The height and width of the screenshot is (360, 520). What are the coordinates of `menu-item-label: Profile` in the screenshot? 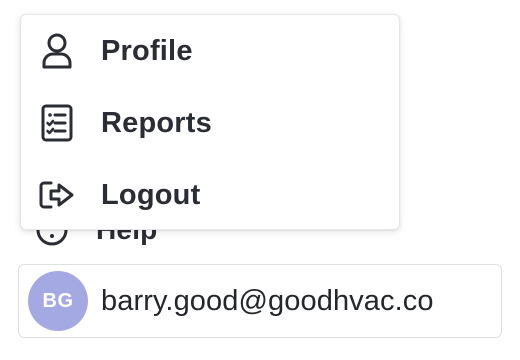 It's located at (147, 50).